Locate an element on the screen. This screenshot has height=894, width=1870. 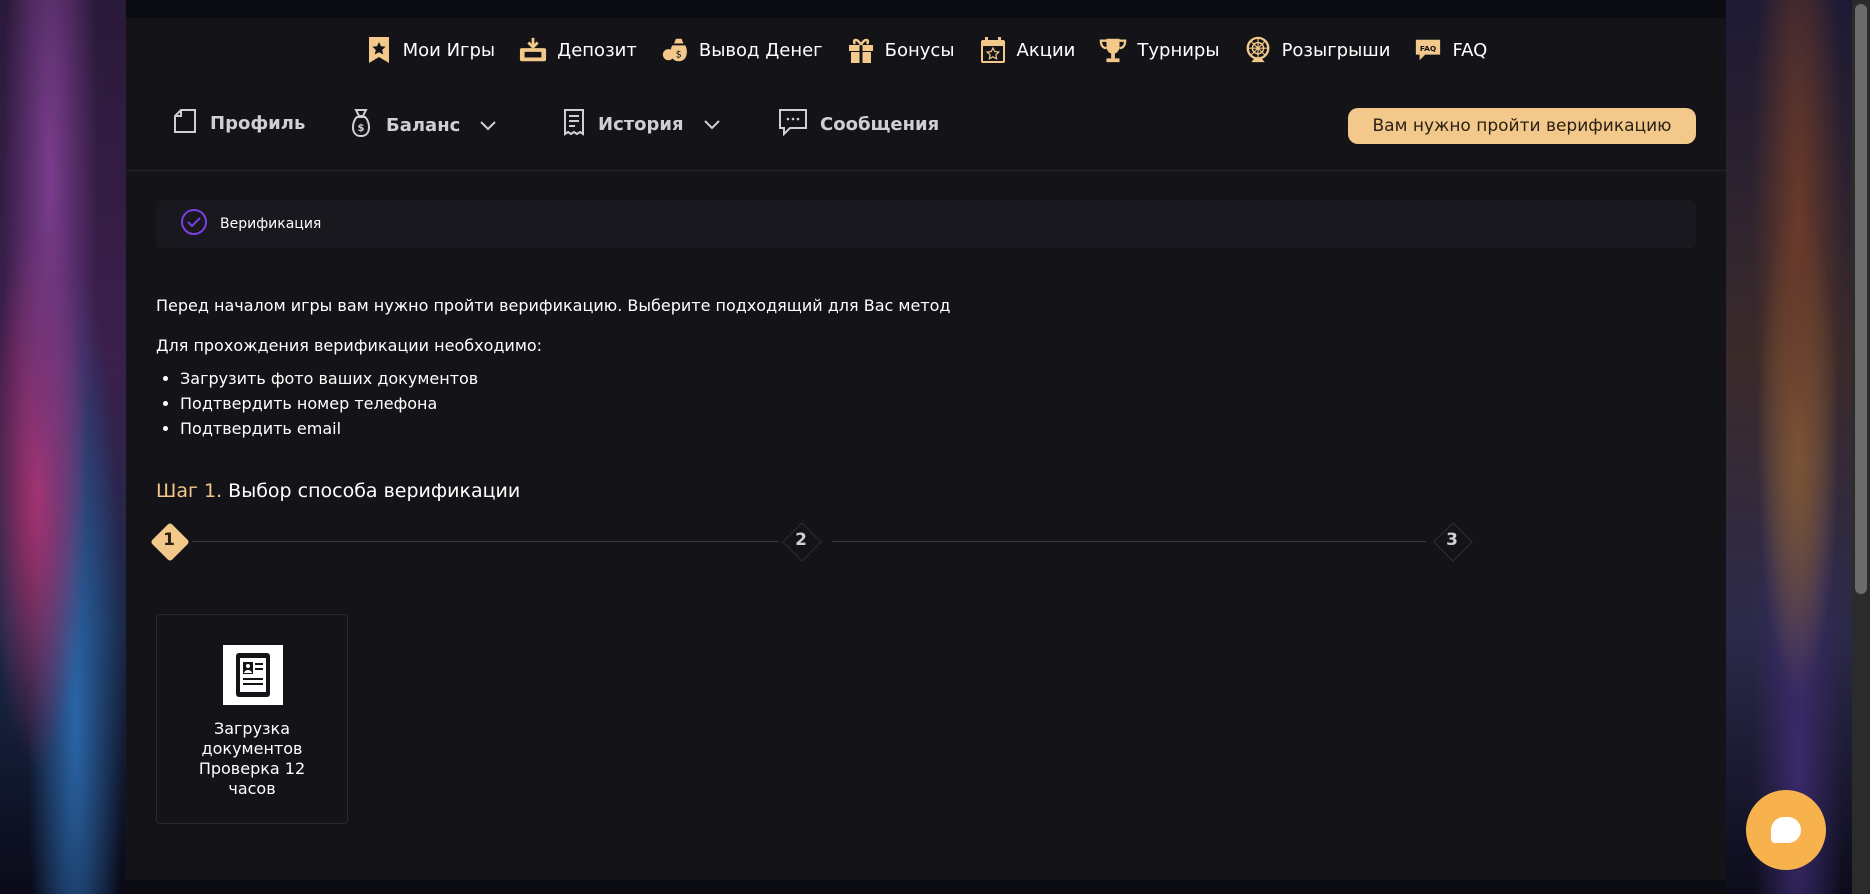
subnav-messages: Сообщения is located at coordinates (858, 124).